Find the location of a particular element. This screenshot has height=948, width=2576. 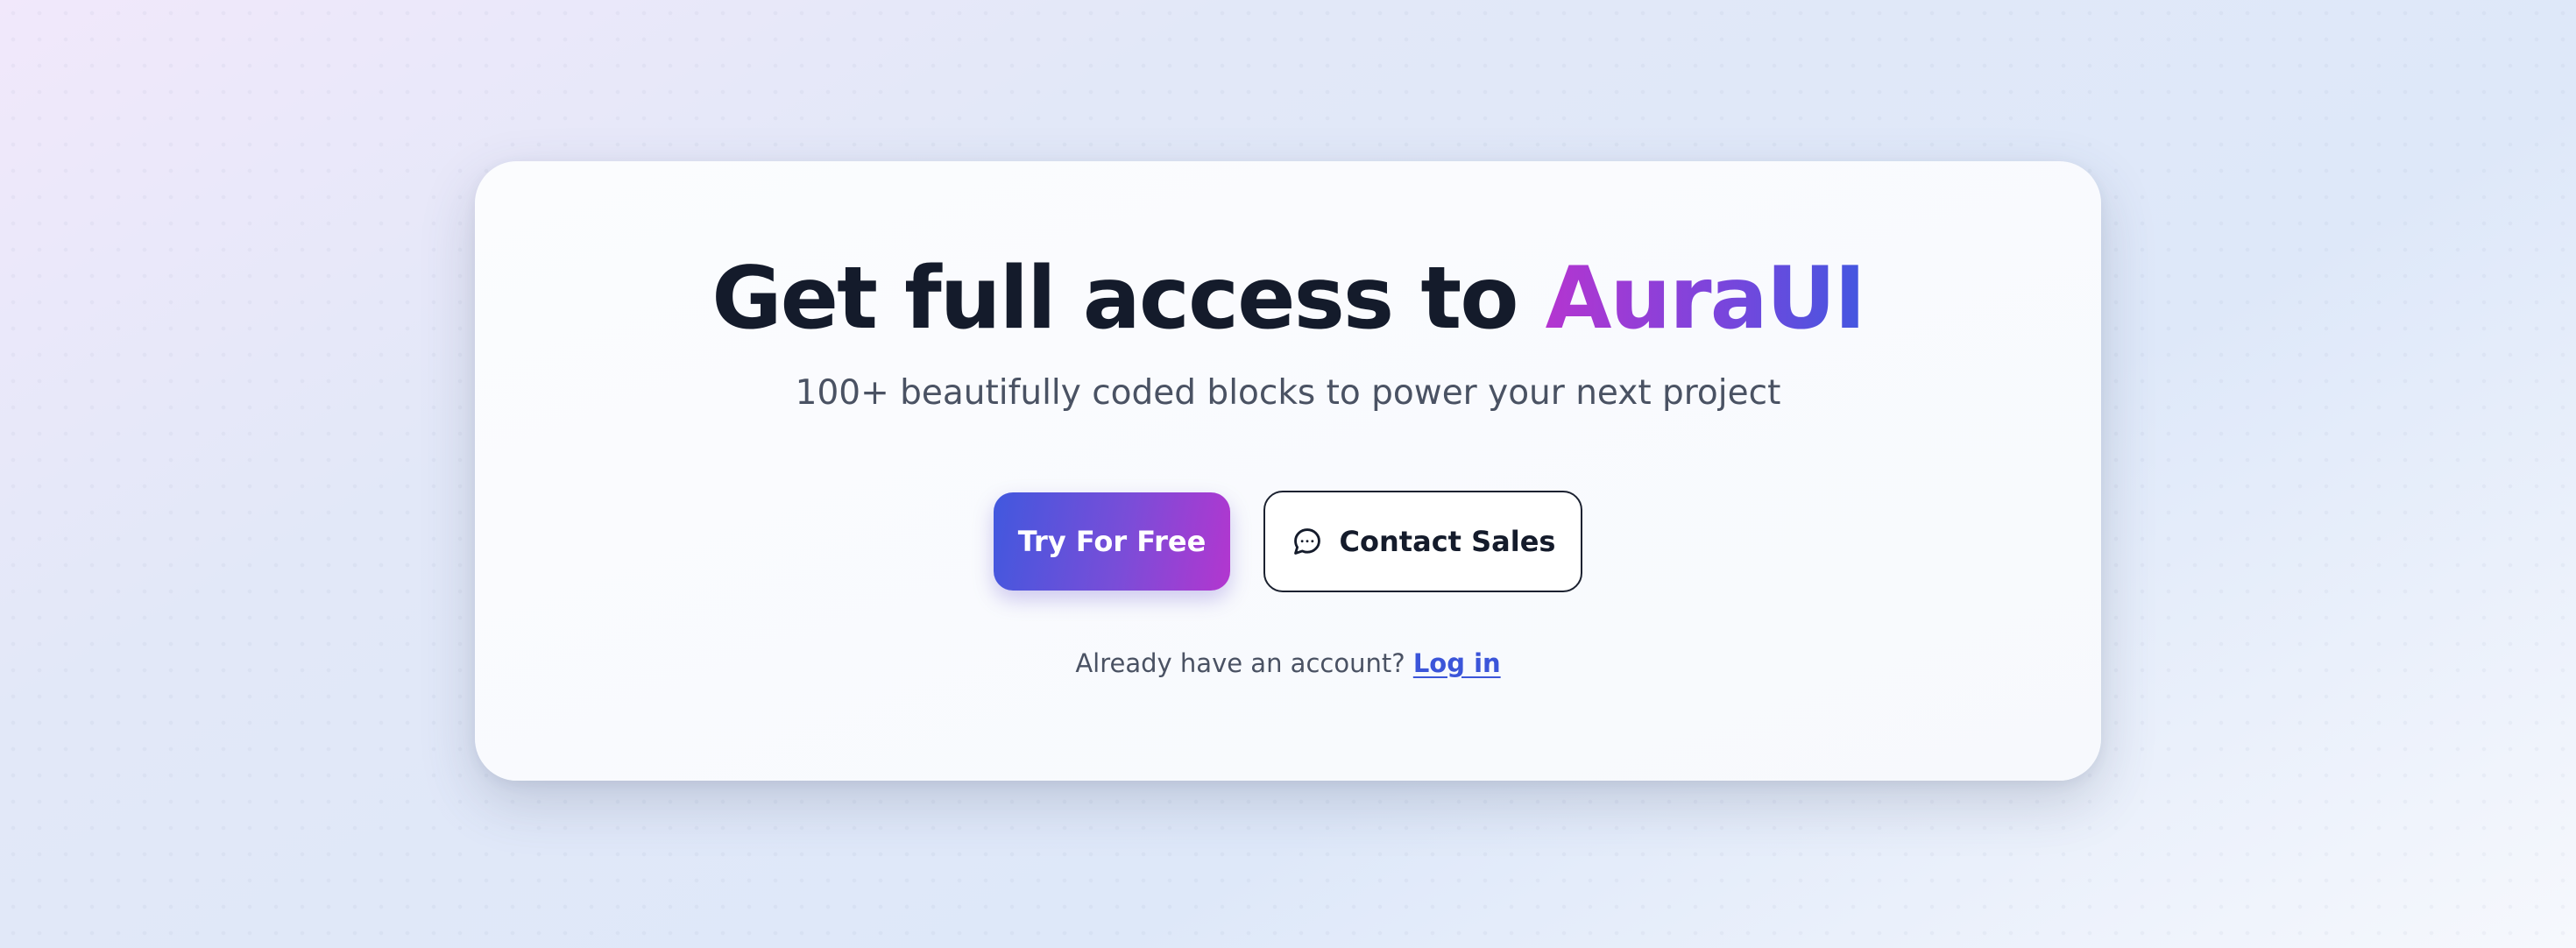

contact-sales-label: Contact Sales is located at coordinates (1447, 541).